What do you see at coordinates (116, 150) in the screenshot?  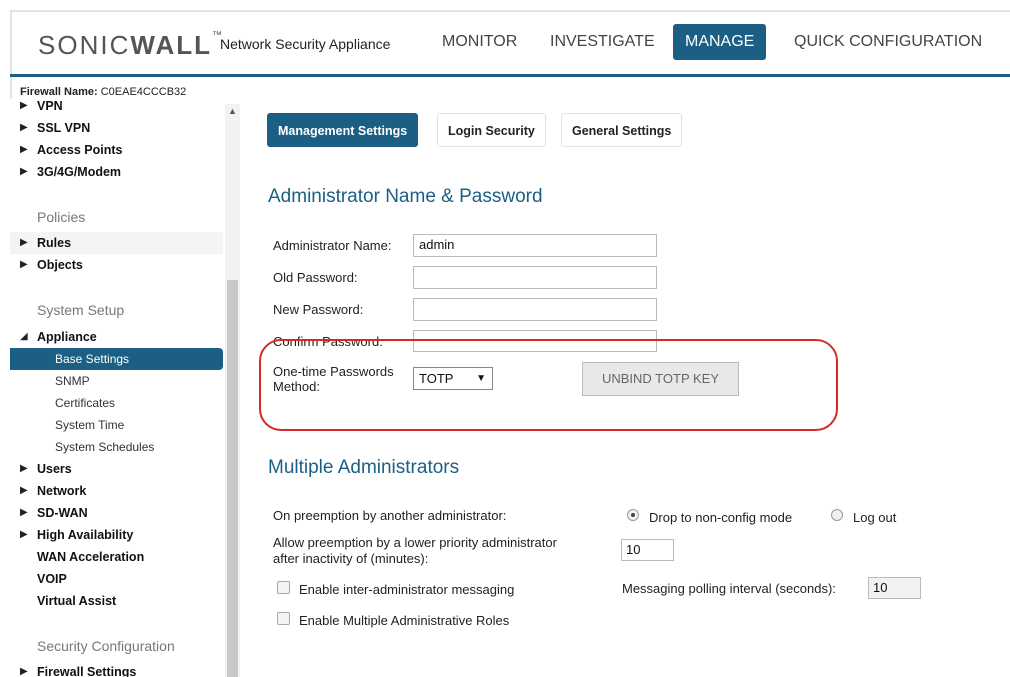 I see `sidebar-item-access-points: ▶ Access Points` at bounding box center [116, 150].